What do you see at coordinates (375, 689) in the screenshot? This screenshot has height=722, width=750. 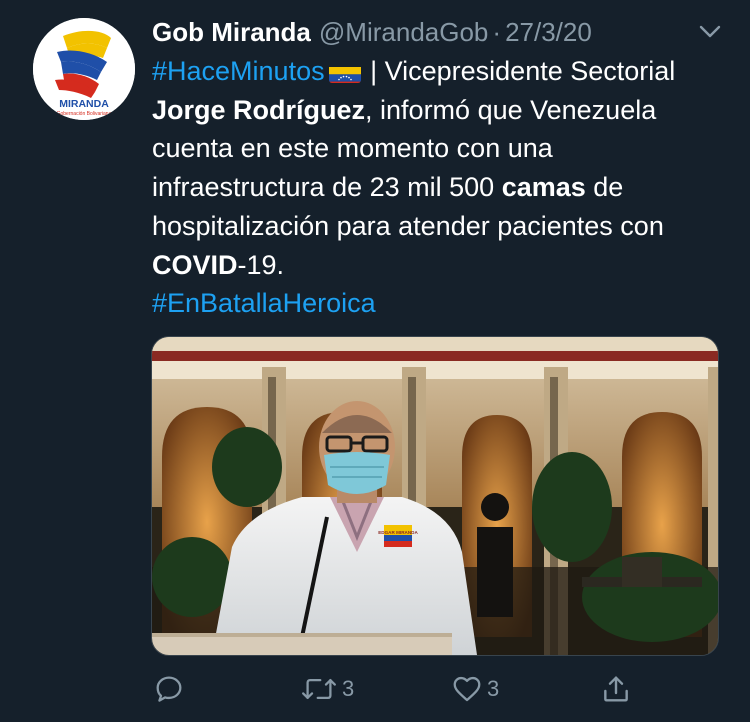 I see `tweet-actions: 3 3` at bounding box center [375, 689].